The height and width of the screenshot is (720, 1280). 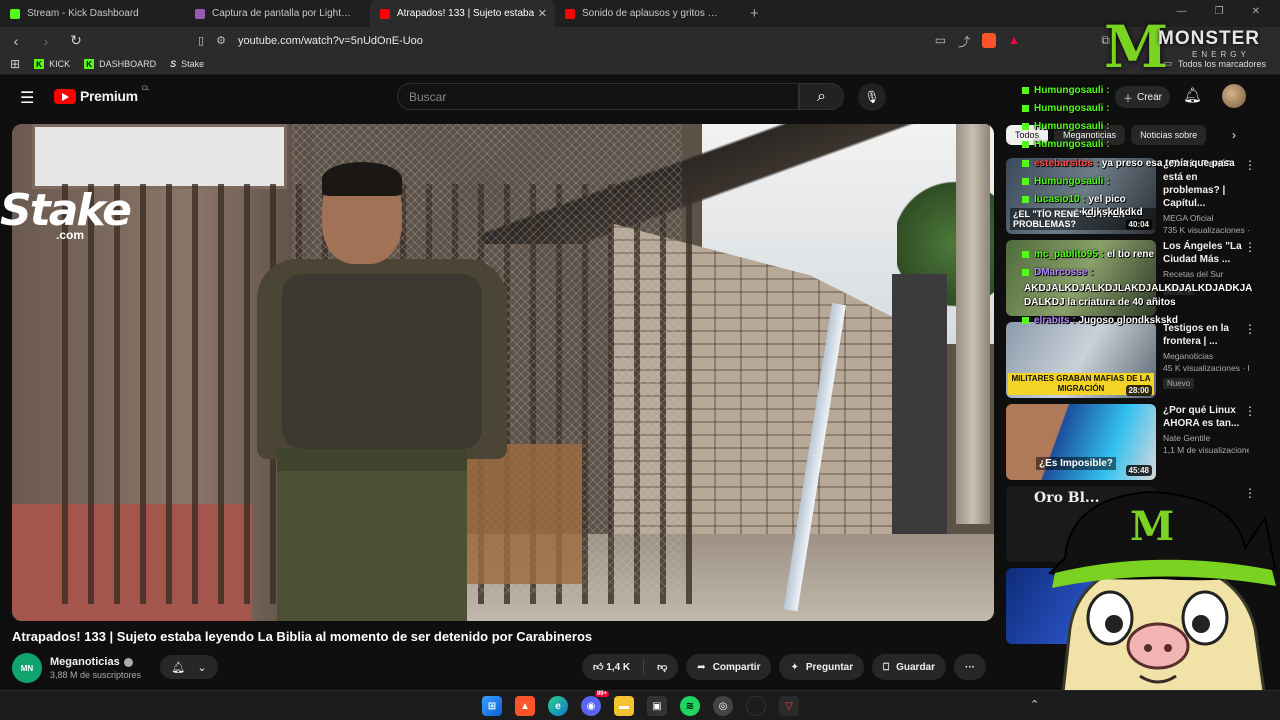 I want to click on cast-icon: ▭, so click(x=940, y=41).